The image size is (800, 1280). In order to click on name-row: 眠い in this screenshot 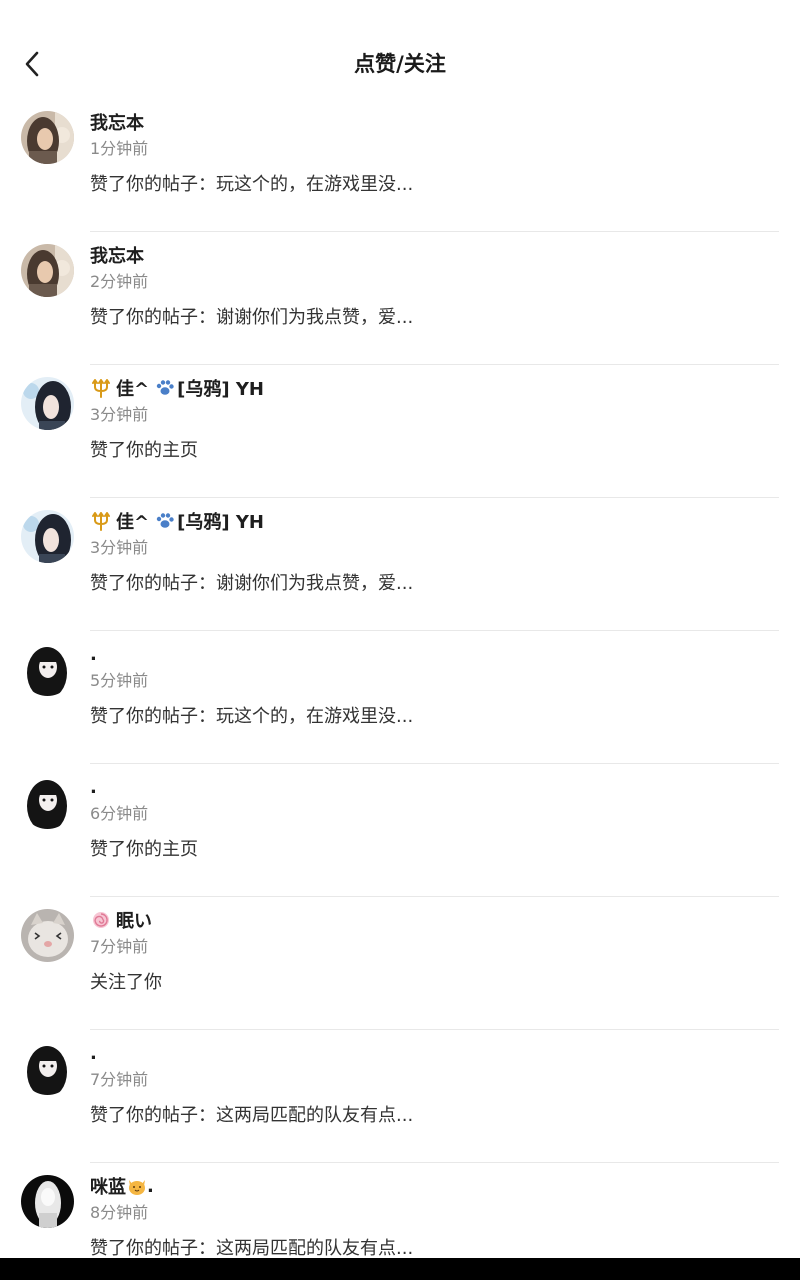, I will do `click(434, 920)`.